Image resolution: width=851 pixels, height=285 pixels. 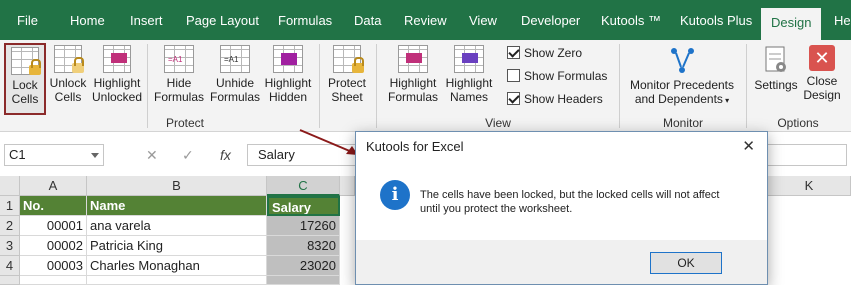 What do you see at coordinates (177, 246) in the screenshot?
I see `cell-b3: Patricia King` at bounding box center [177, 246].